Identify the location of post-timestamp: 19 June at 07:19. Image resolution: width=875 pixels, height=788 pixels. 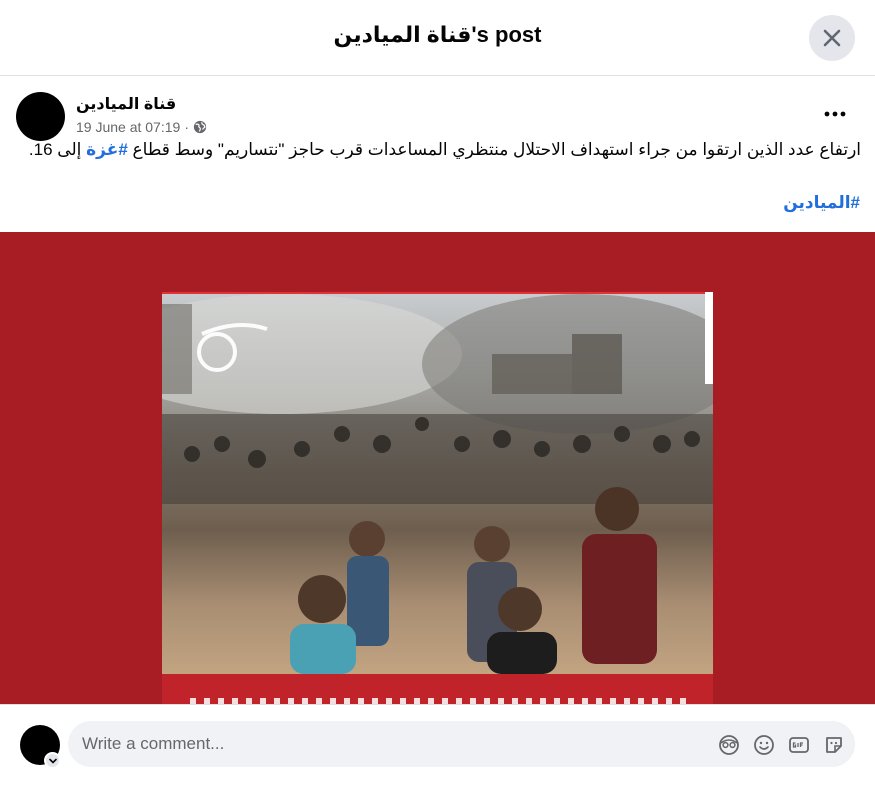
(128, 127).